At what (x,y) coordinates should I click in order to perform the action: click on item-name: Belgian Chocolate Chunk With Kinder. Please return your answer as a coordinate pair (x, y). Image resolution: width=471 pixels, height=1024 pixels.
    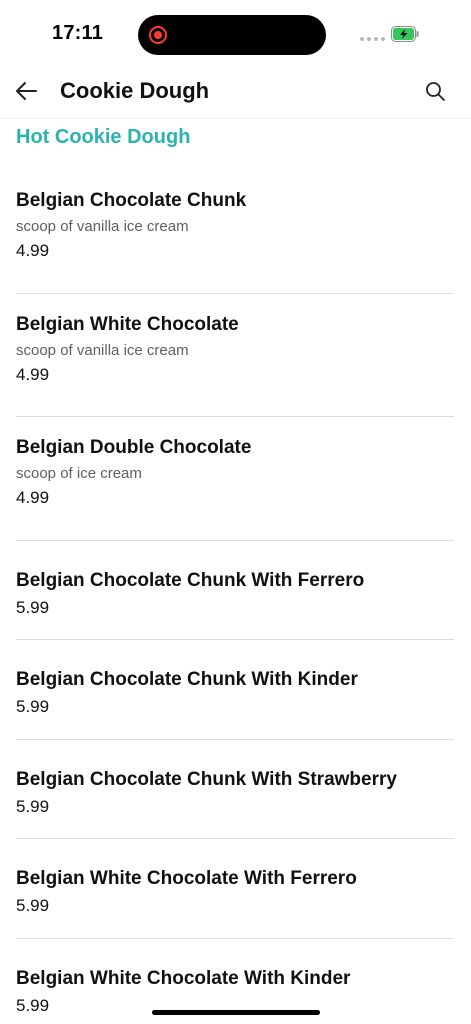
    Looking at the image, I should click on (187, 680).